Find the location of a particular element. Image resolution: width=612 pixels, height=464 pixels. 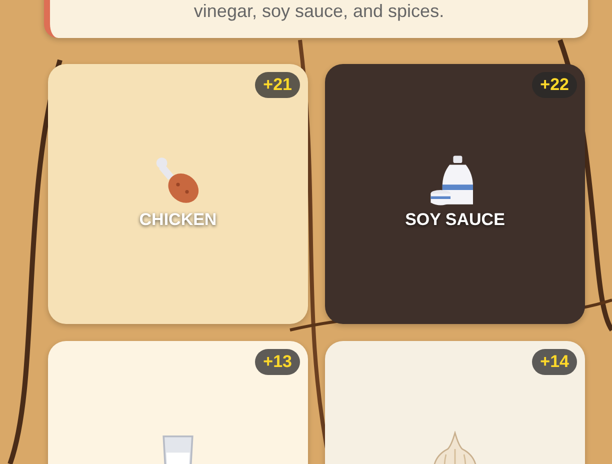

points-badge: +14 is located at coordinates (554, 362).